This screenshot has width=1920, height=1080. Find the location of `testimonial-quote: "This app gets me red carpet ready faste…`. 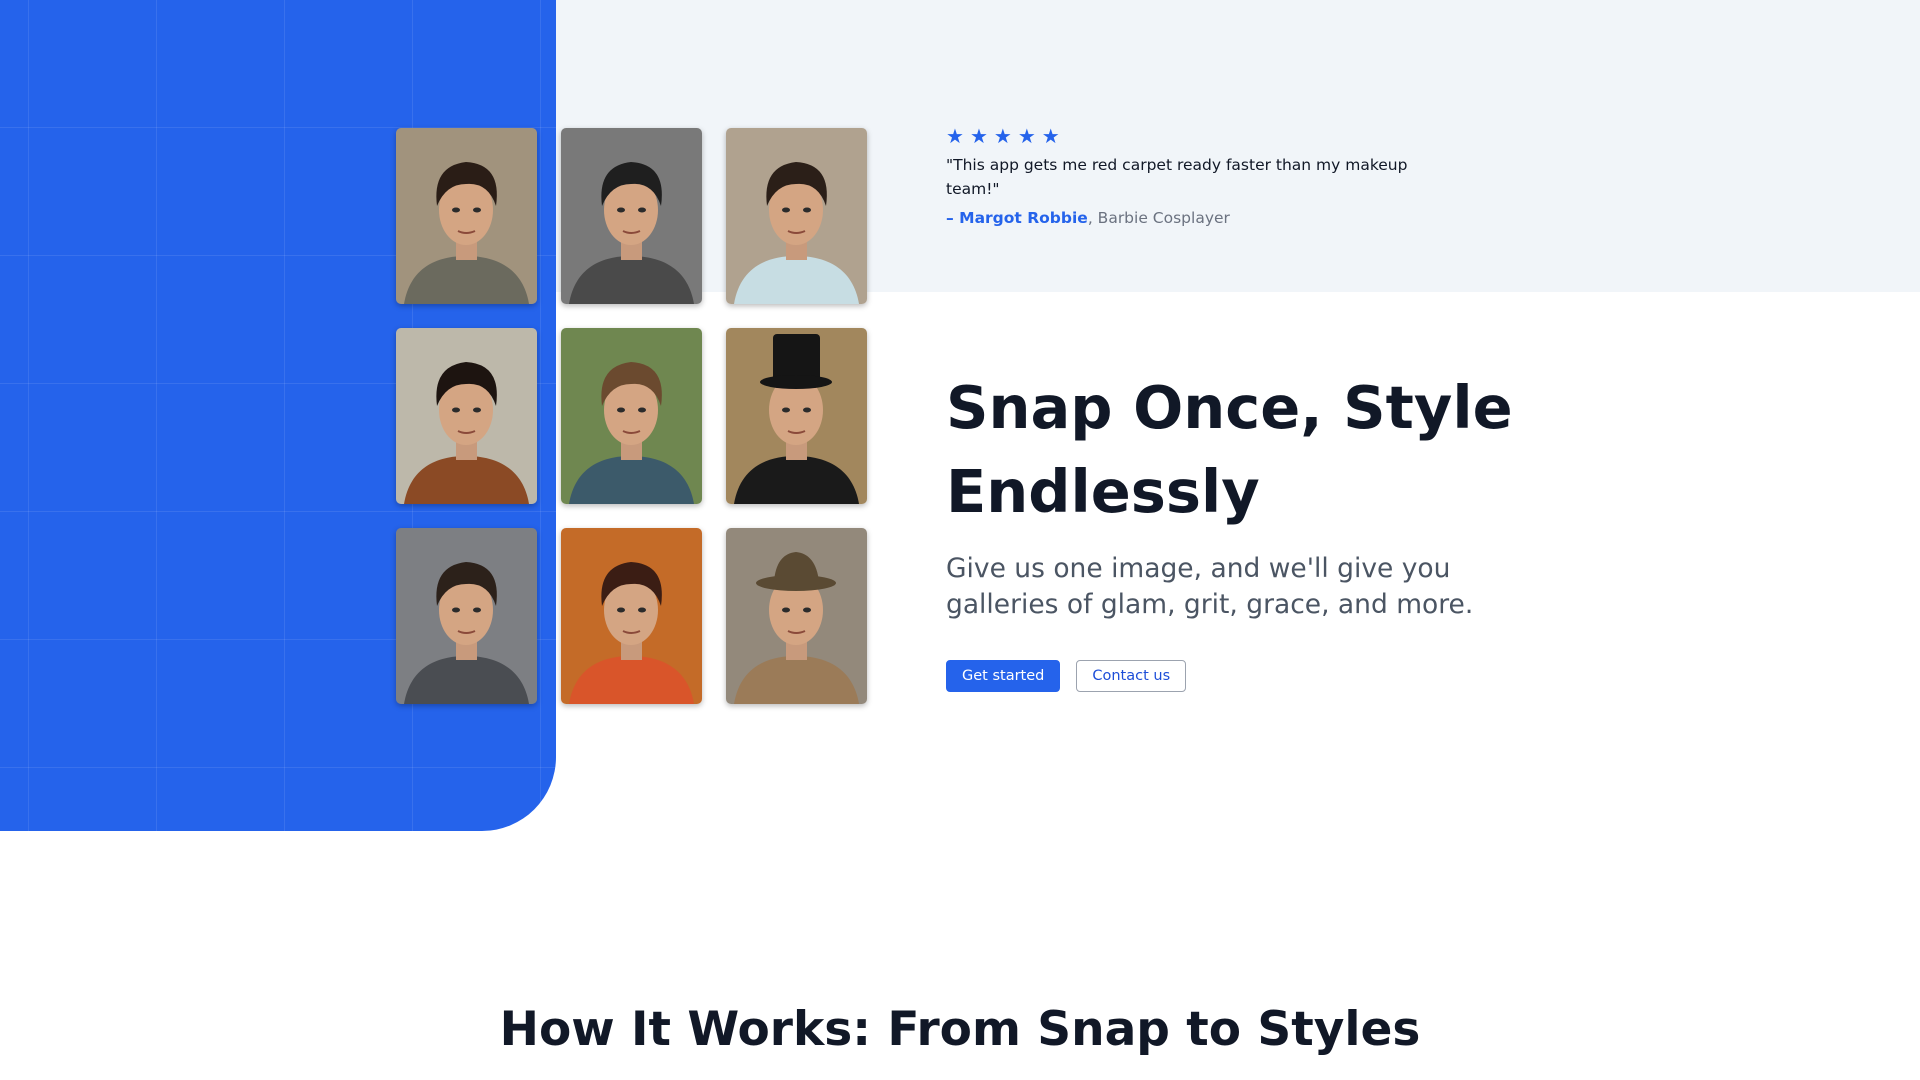

testimonial-quote: "This app gets me red carpet ready faste… is located at coordinates (1177, 177).